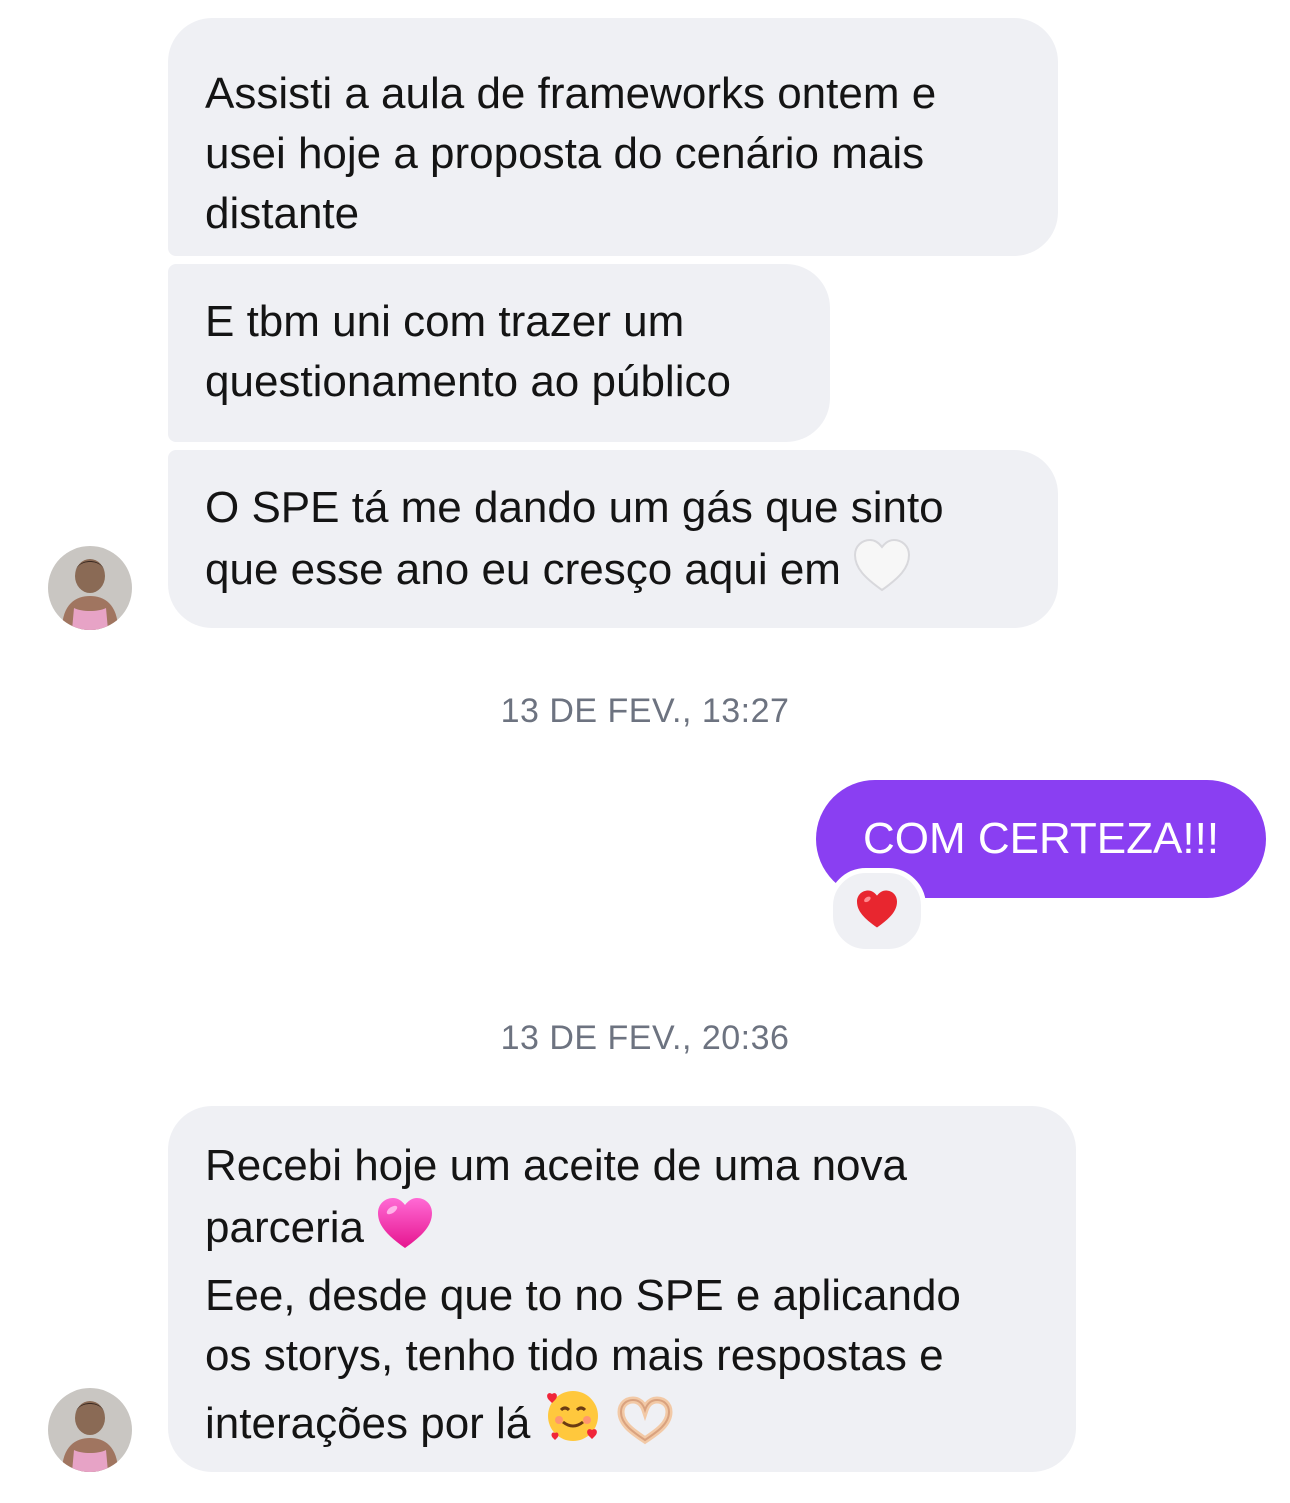 Image resolution: width=1290 pixels, height=1503 pixels. What do you see at coordinates (574, 1355) in the screenshot?
I see `message-line: os storys, tenho tido mais respostas e` at bounding box center [574, 1355].